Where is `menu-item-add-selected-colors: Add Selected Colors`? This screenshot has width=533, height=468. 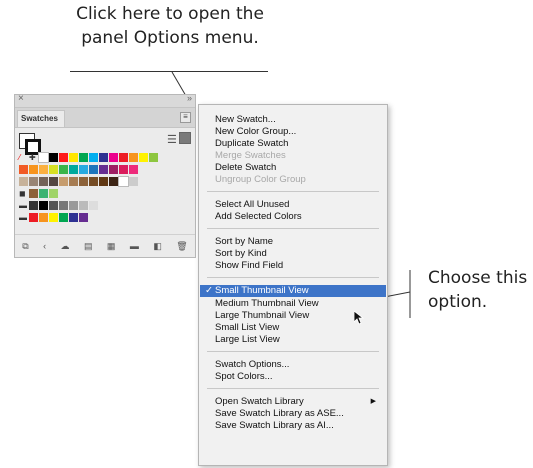
menu-item-add-selected-colors: Add Selected Colors is located at coordinates (293, 216).